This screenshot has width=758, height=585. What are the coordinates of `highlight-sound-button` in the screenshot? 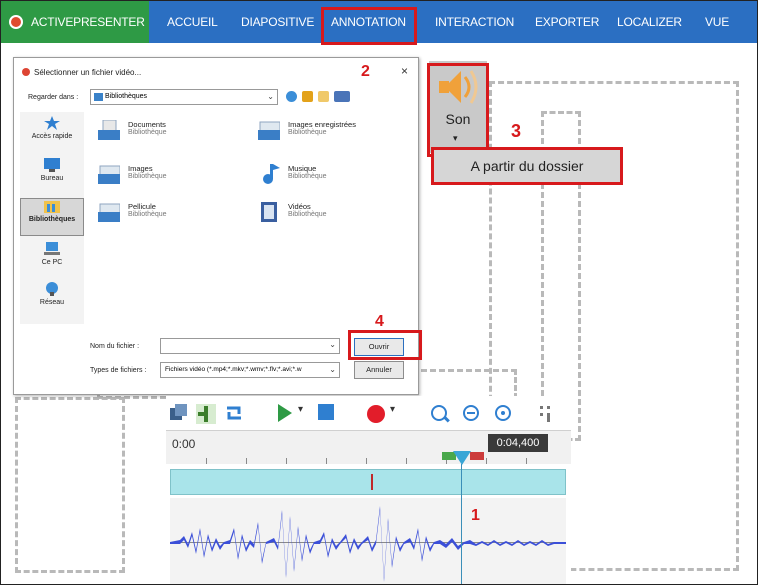 It's located at (458, 110).